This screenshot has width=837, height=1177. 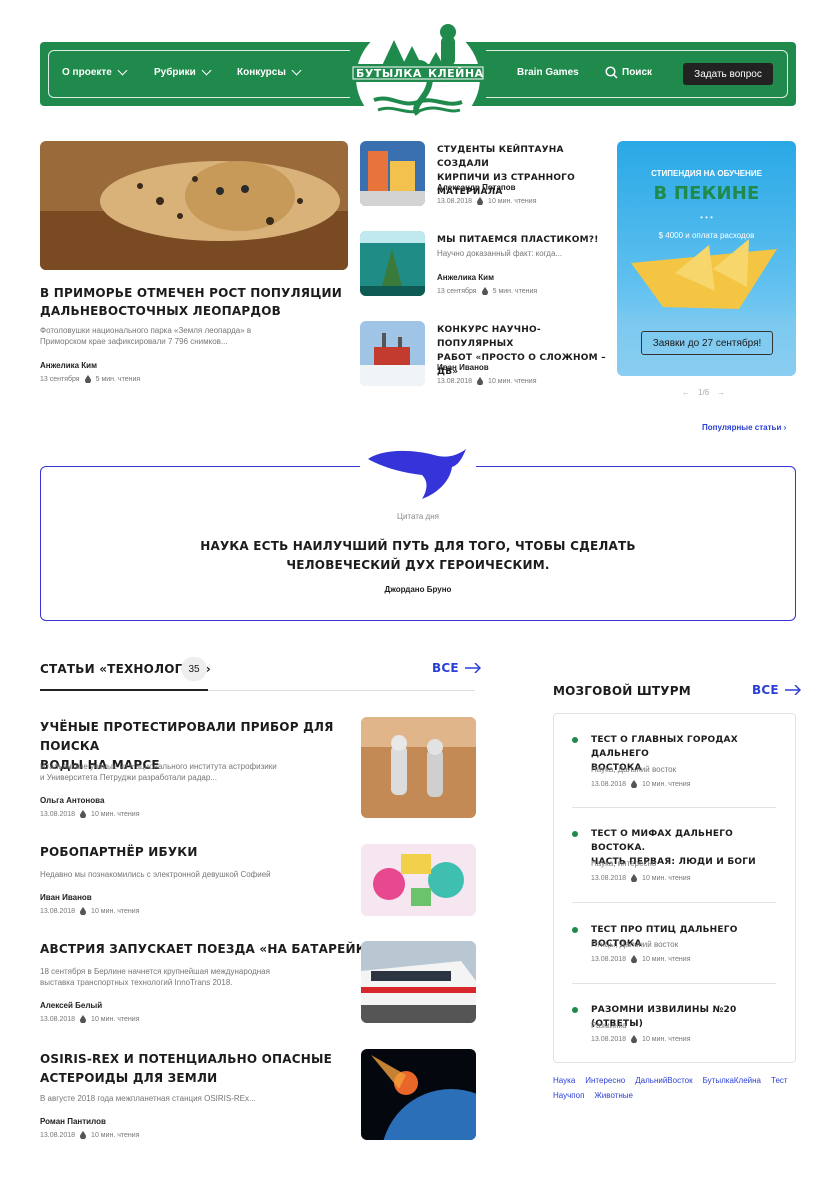 I want to click on tag: Тест, so click(x=779, y=1080).